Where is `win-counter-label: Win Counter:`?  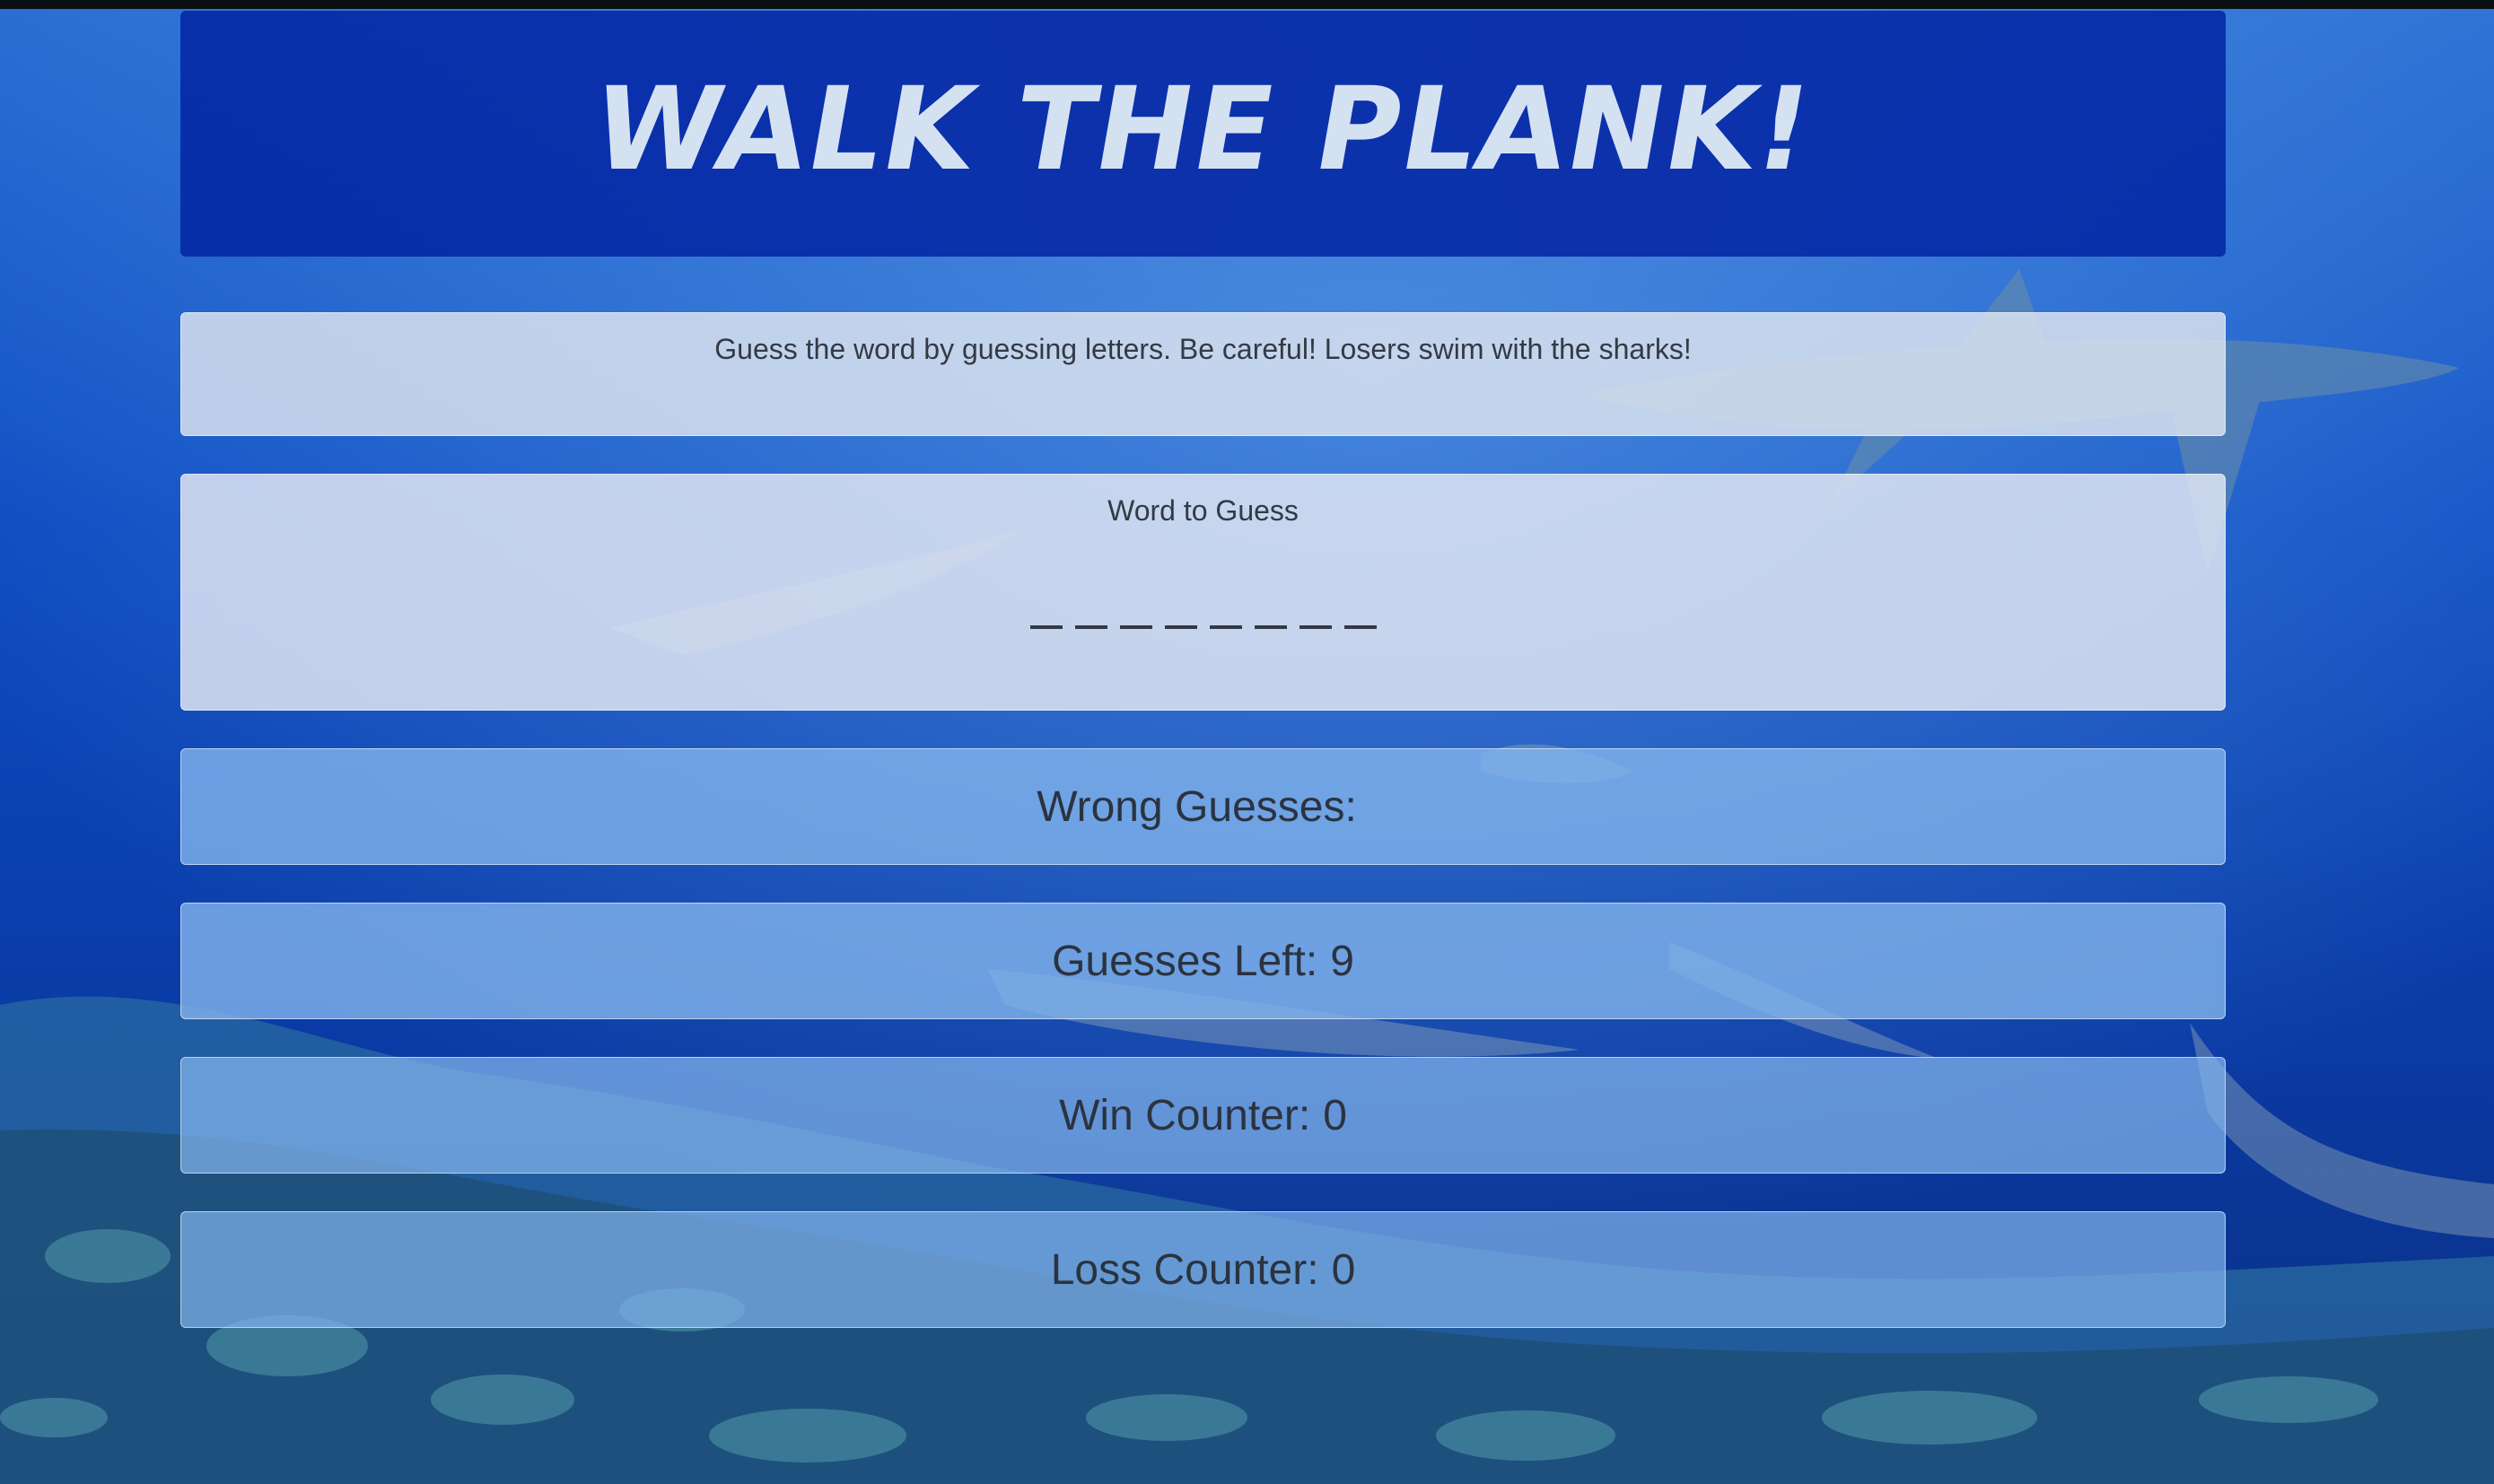
win-counter-label: Win Counter: is located at coordinates (1185, 1115).